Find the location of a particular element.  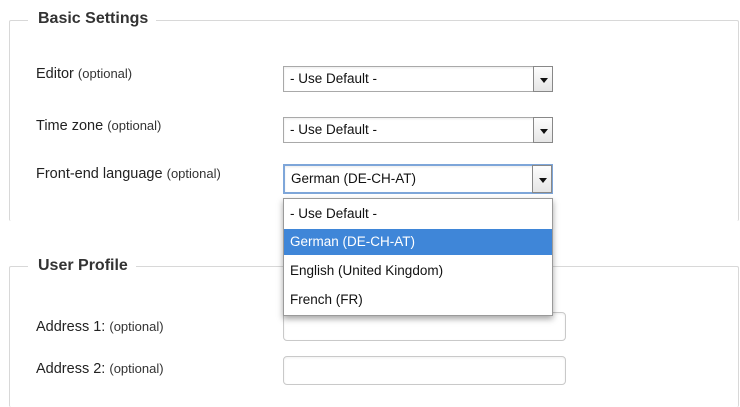

timezone-select-button is located at coordinates (543, 130).